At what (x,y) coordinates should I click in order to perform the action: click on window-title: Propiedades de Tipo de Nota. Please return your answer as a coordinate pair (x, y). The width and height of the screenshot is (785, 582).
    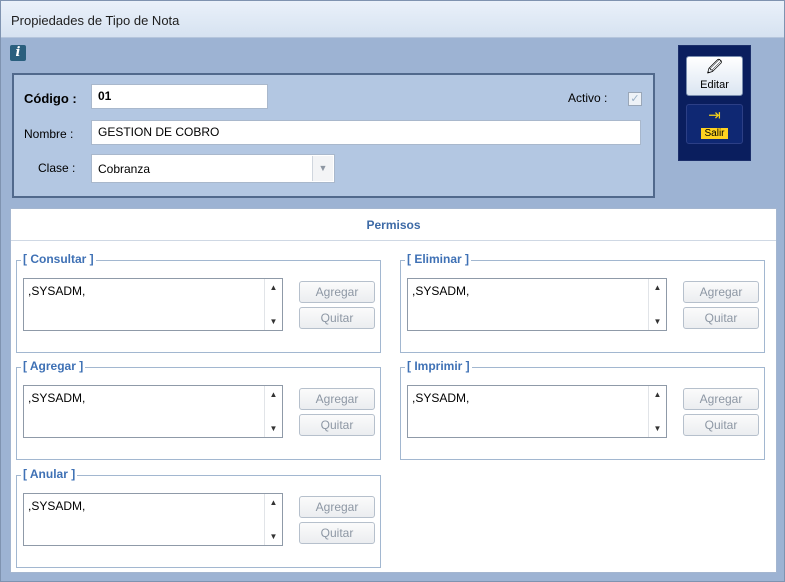
    Looking at the image, I should click on (95, 20).